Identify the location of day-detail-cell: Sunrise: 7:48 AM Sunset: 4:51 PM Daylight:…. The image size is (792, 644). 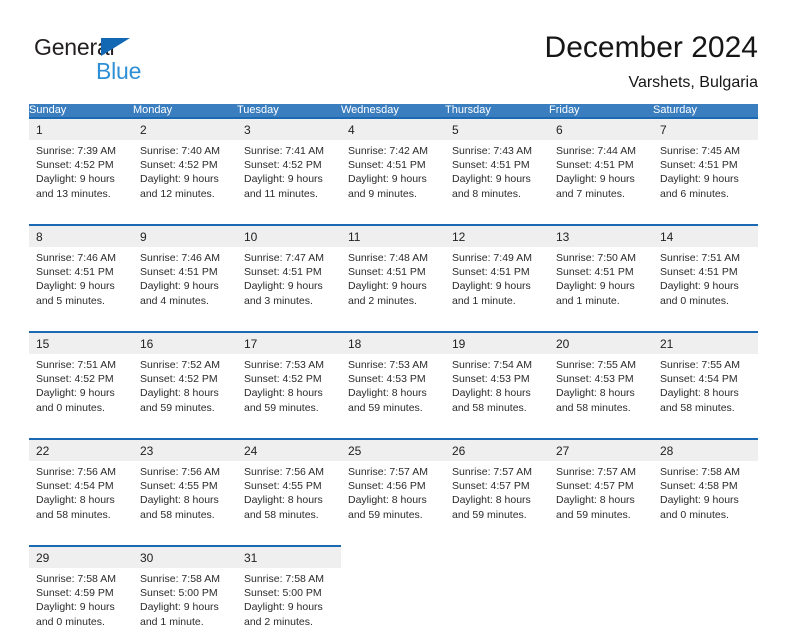
(393, 285).